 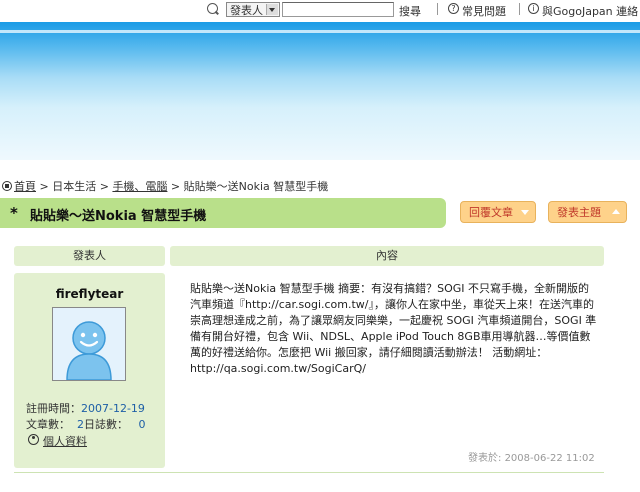 I want to click on avatar, so click(x=89, y=344).